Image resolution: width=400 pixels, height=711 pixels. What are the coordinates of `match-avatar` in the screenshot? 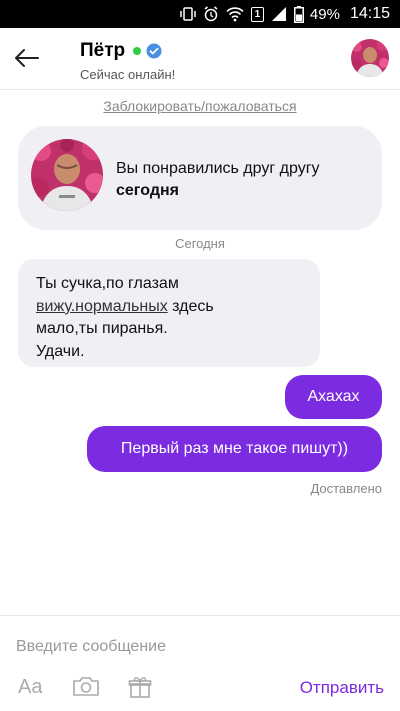 It's located at (67, 175).